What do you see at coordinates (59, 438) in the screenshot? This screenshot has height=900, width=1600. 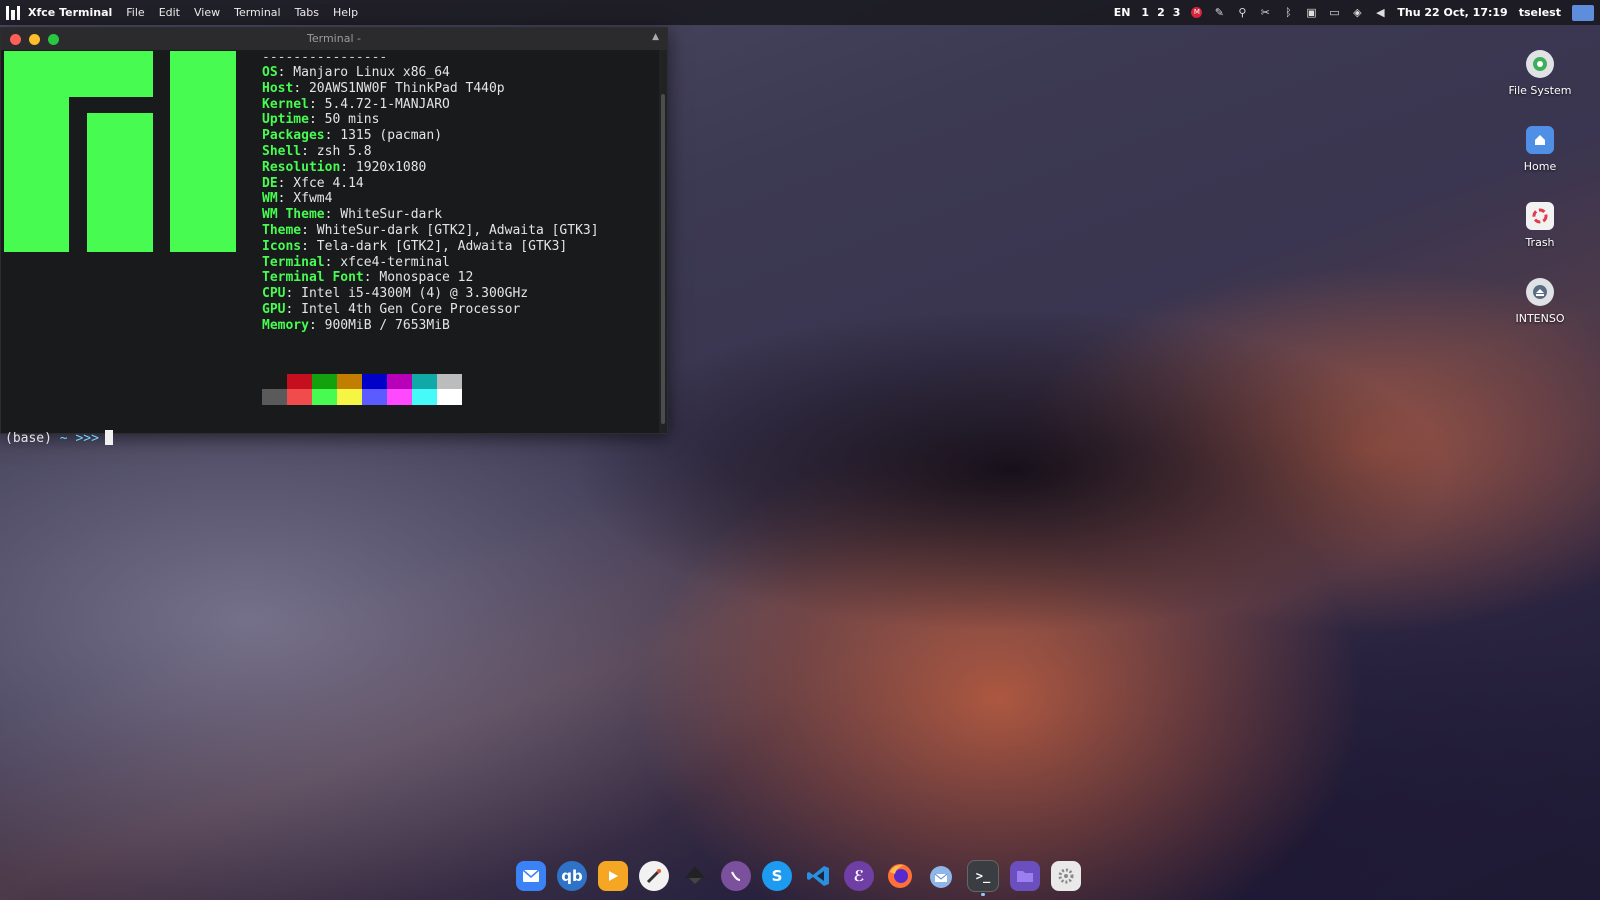 I see `shell-prompt: (base) ~ >>>` at bounding box center [59, 438].